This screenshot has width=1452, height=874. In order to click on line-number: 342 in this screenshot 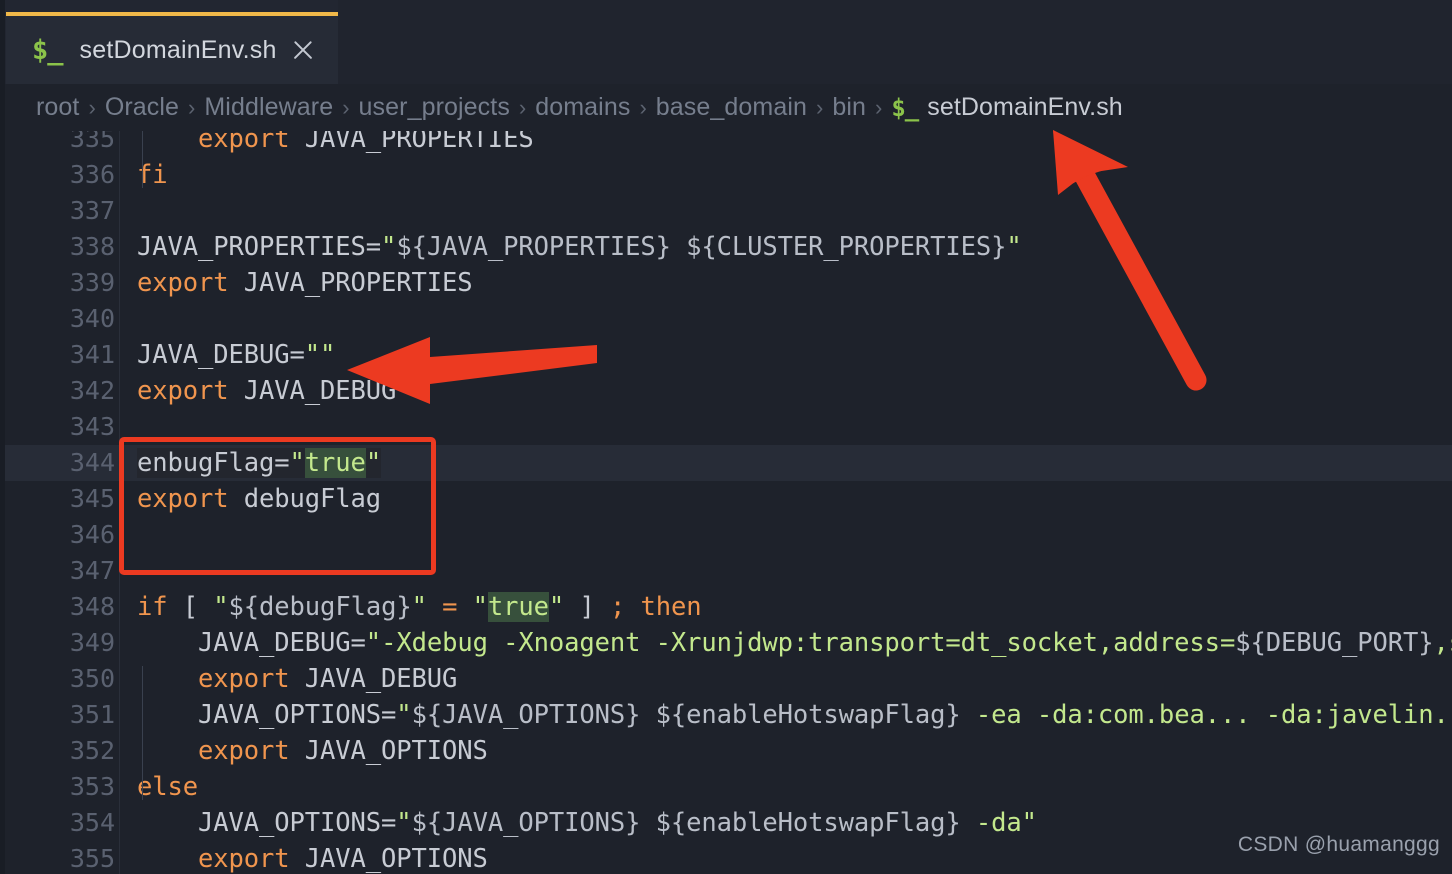, I will do `click(92, 390)`.